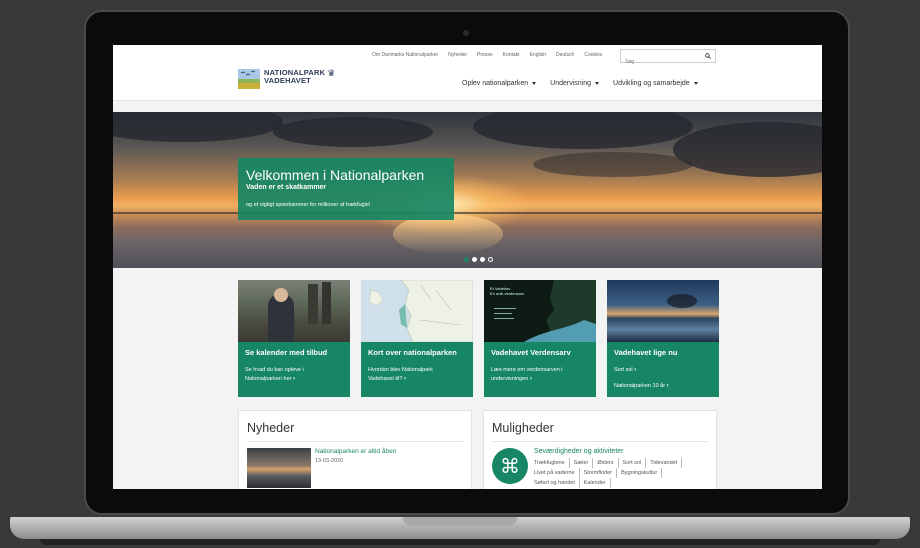 The image size is (920, 548). I want to click on nav-item-oplev: Oplev nationalparken, so click(499, 83).